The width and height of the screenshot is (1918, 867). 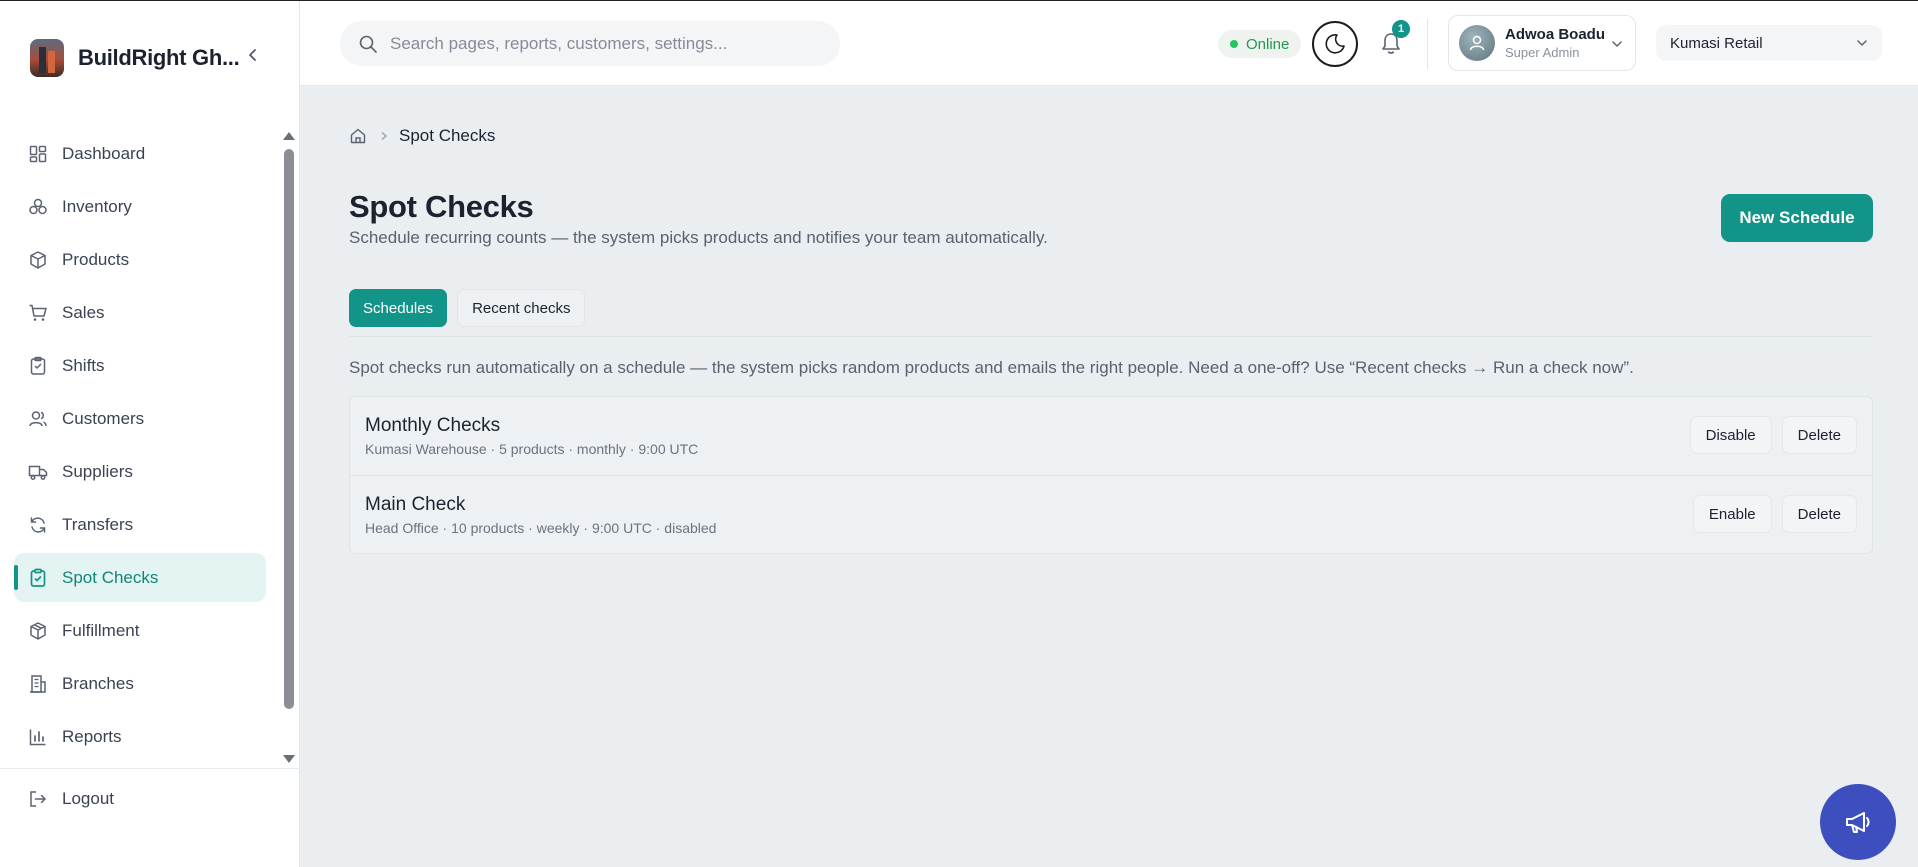 I want to click on new-schedule-button: New Schedule, so click(x=1797, y=218).